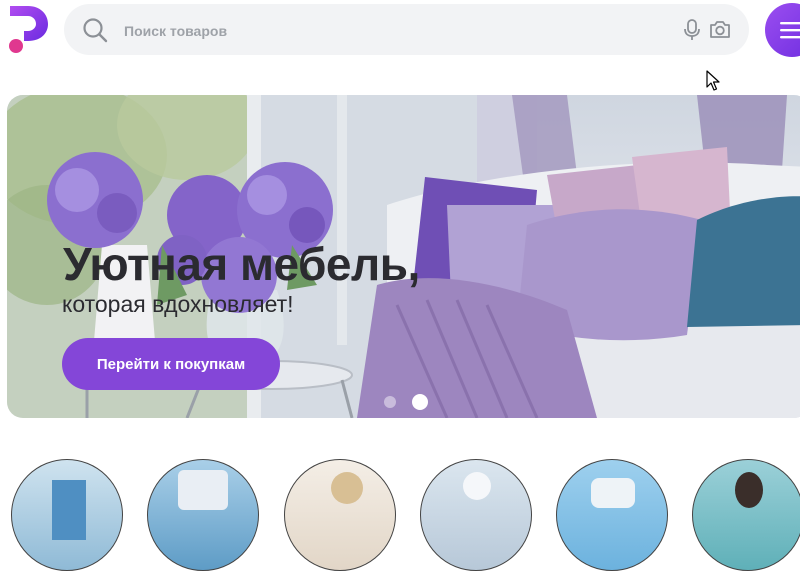  I want to click on carousel-dot-2-active, so click(420, 402).